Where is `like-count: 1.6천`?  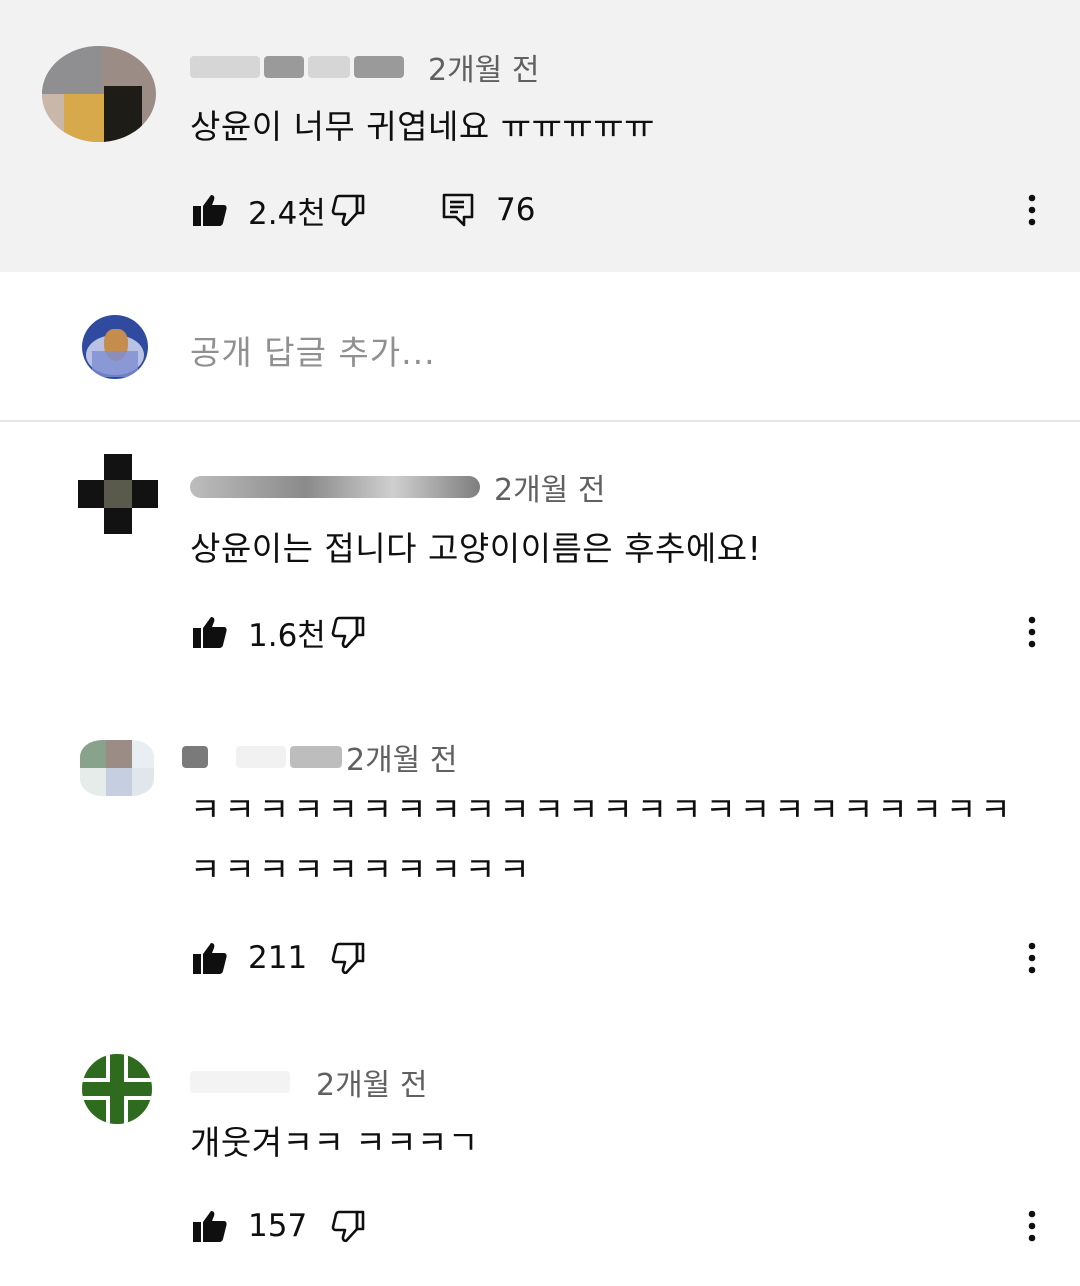 like-count: 1.6천 is located at coordinates (287, 635).